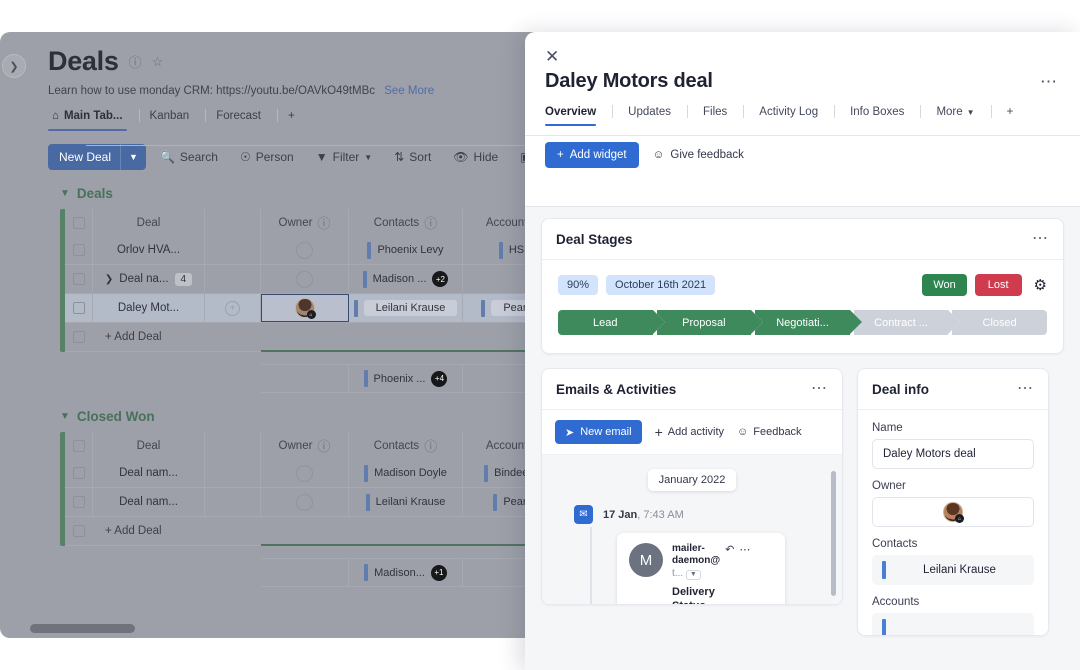 This screenshot has height=670, width=1080. What do you see at coordinates (405, 279) in the screenshot?
I see `contact-chip: Madison ... +2` at bounding box center [405, 279].